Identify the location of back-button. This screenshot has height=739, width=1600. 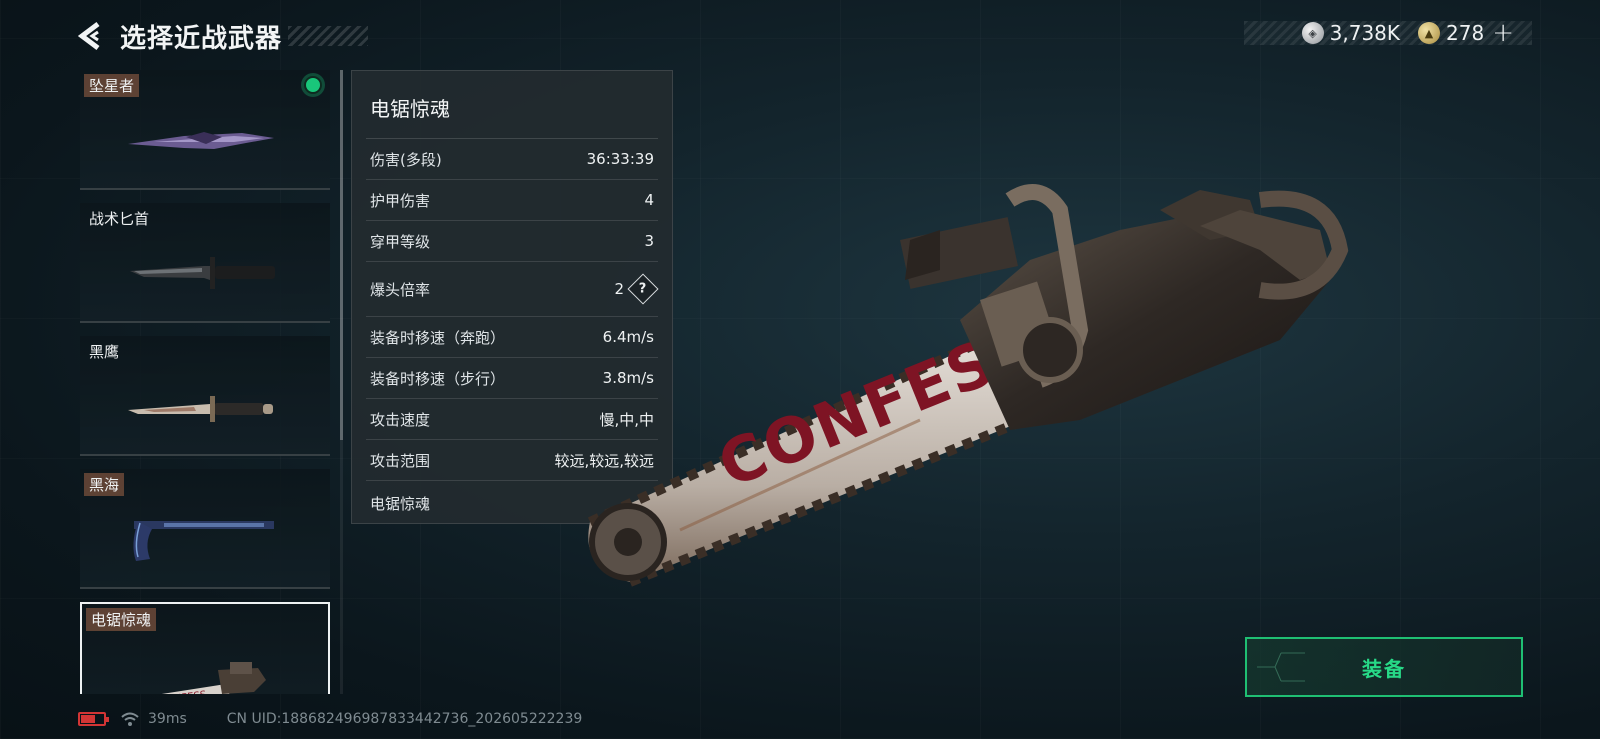
(91, 36).